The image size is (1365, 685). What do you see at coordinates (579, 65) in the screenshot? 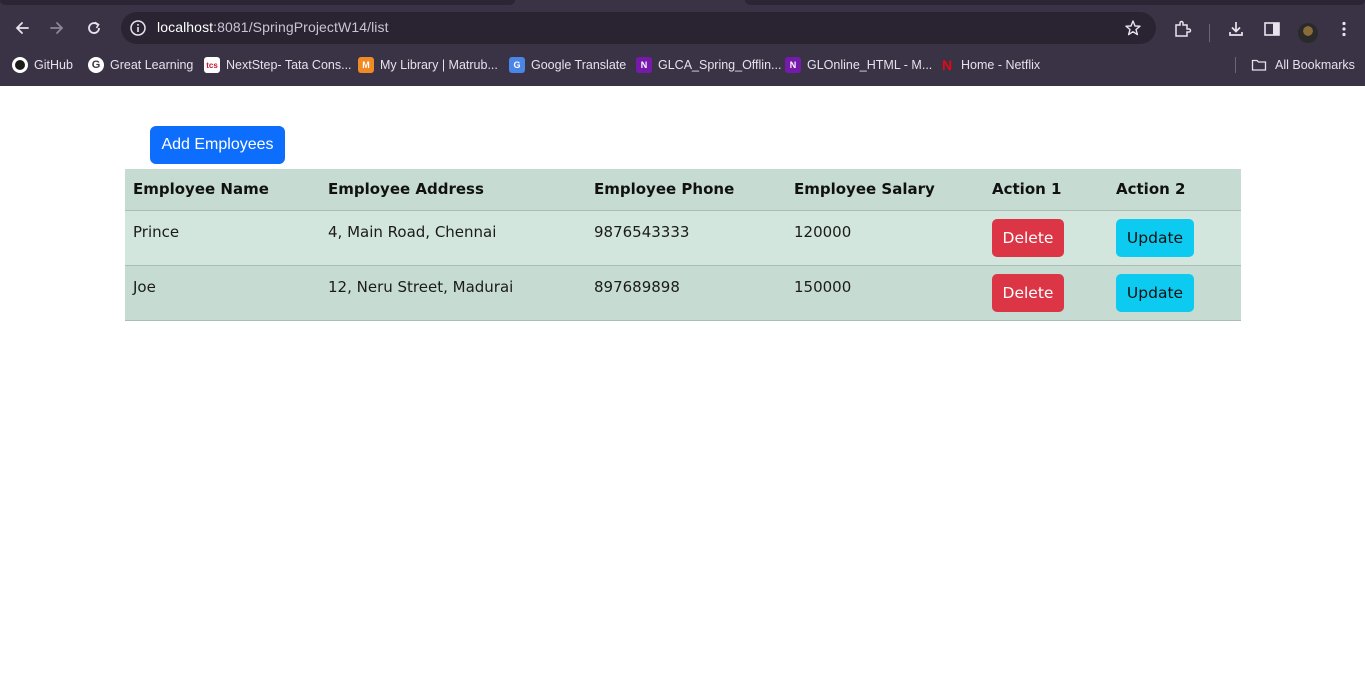
I see `bookmark-label: Google Translate` at bounding box center [579, 65].